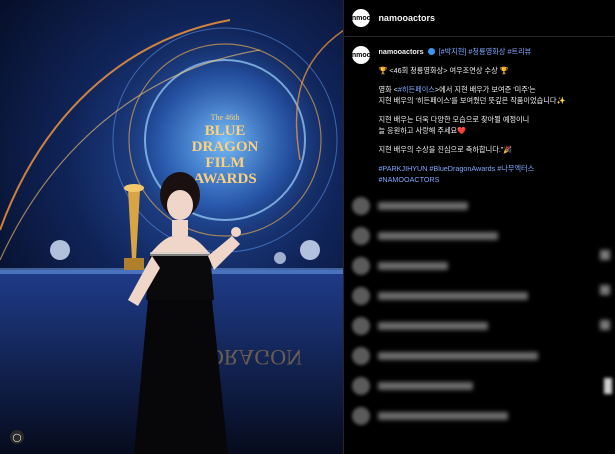 This screenshot has width=615, height=454. What do you see at coordinates (361, 18) in the screenshot?
I see `avatar: nmoo` at bounding box center [361, 18].